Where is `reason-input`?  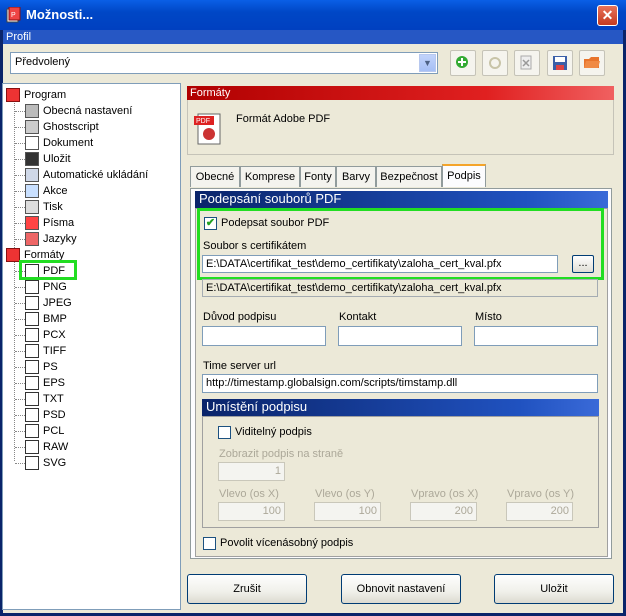 reason-input is located at coordinates (264, 336).